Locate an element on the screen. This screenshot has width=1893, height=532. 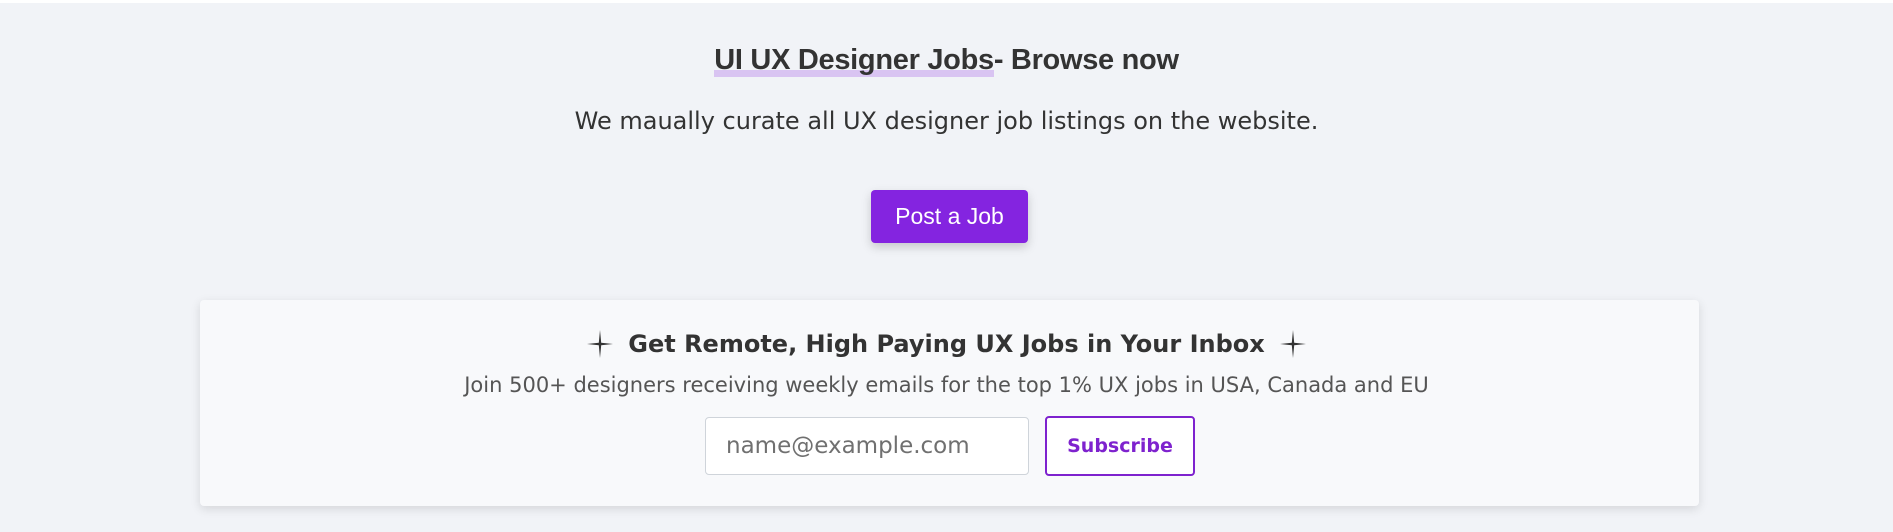
subscribe-button: Subscribe is located at coordinates (1120, 446).